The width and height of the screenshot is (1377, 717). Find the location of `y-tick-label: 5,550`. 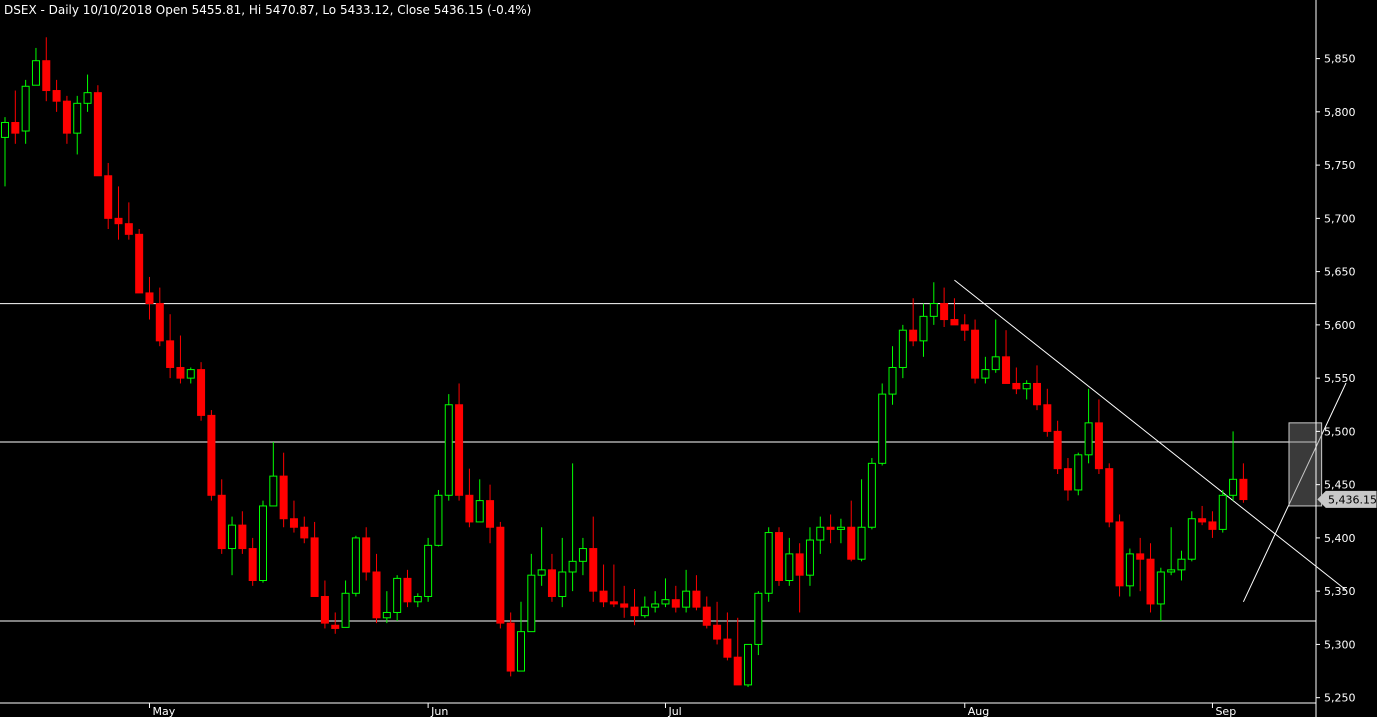

y-tick-label: 5,550 is located at coordinates (1340, 378).